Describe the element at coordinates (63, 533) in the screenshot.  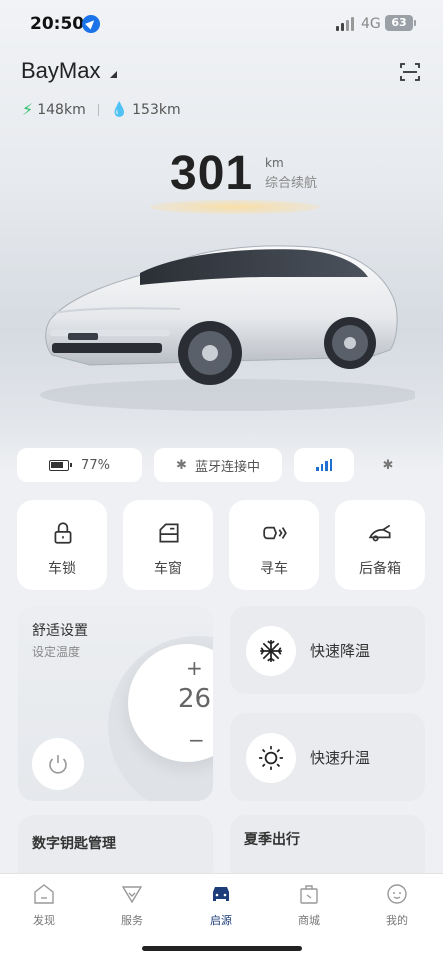
I see `lock-icon` at that location.